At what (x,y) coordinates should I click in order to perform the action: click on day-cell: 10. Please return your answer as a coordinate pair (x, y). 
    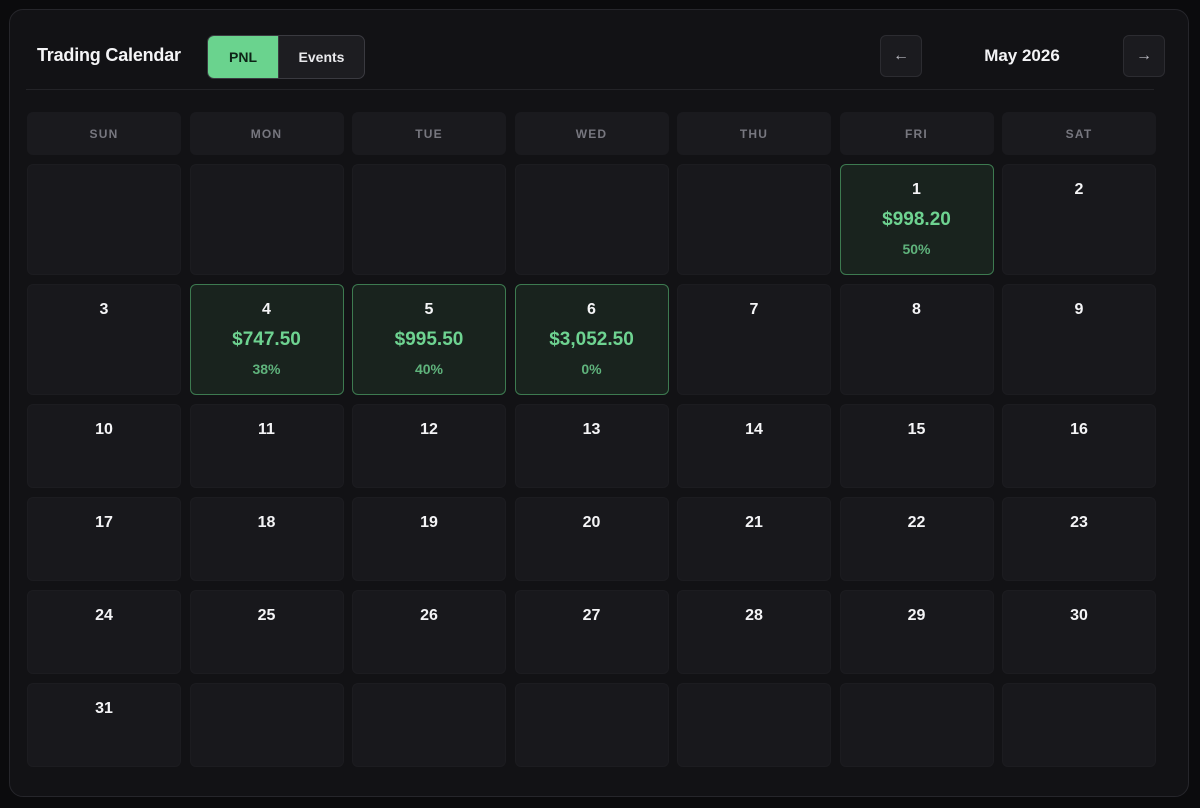
    Looking at the image, I should click on (104, 446).